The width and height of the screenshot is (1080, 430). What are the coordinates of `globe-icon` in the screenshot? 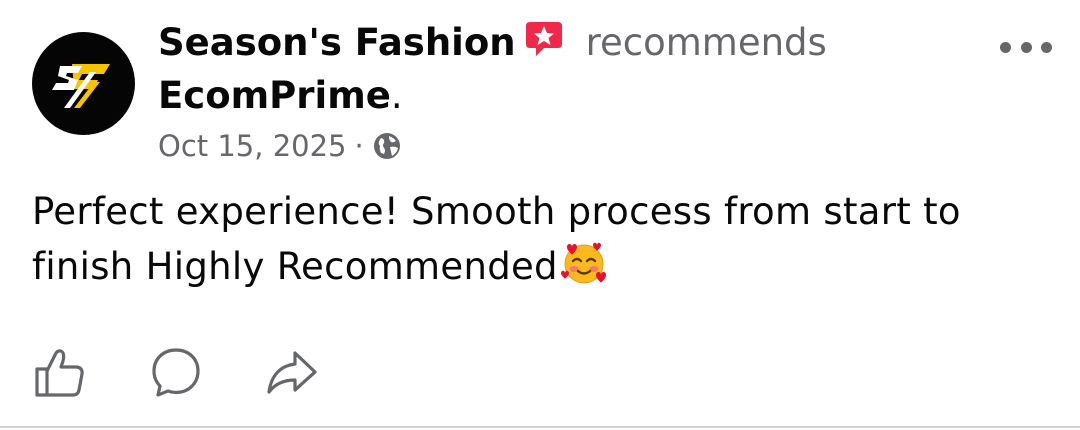 It's located at (387, 146).